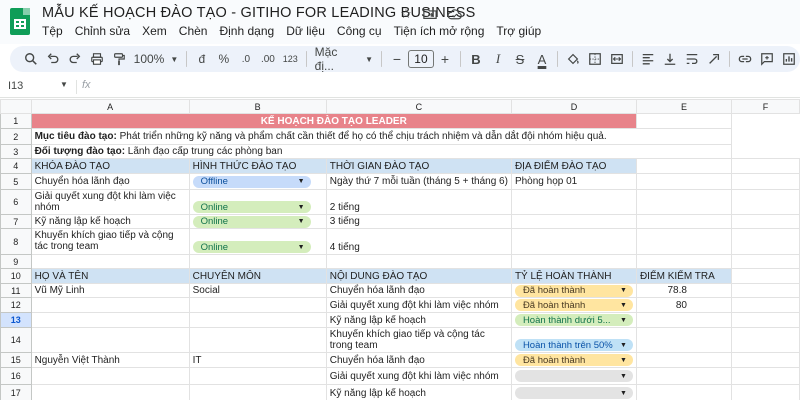  What do you see at coordinates (573, 305) in the screenshot?
I see `completion-chip: Đã hoàn thành ▼` at bounding box center [573, 305].